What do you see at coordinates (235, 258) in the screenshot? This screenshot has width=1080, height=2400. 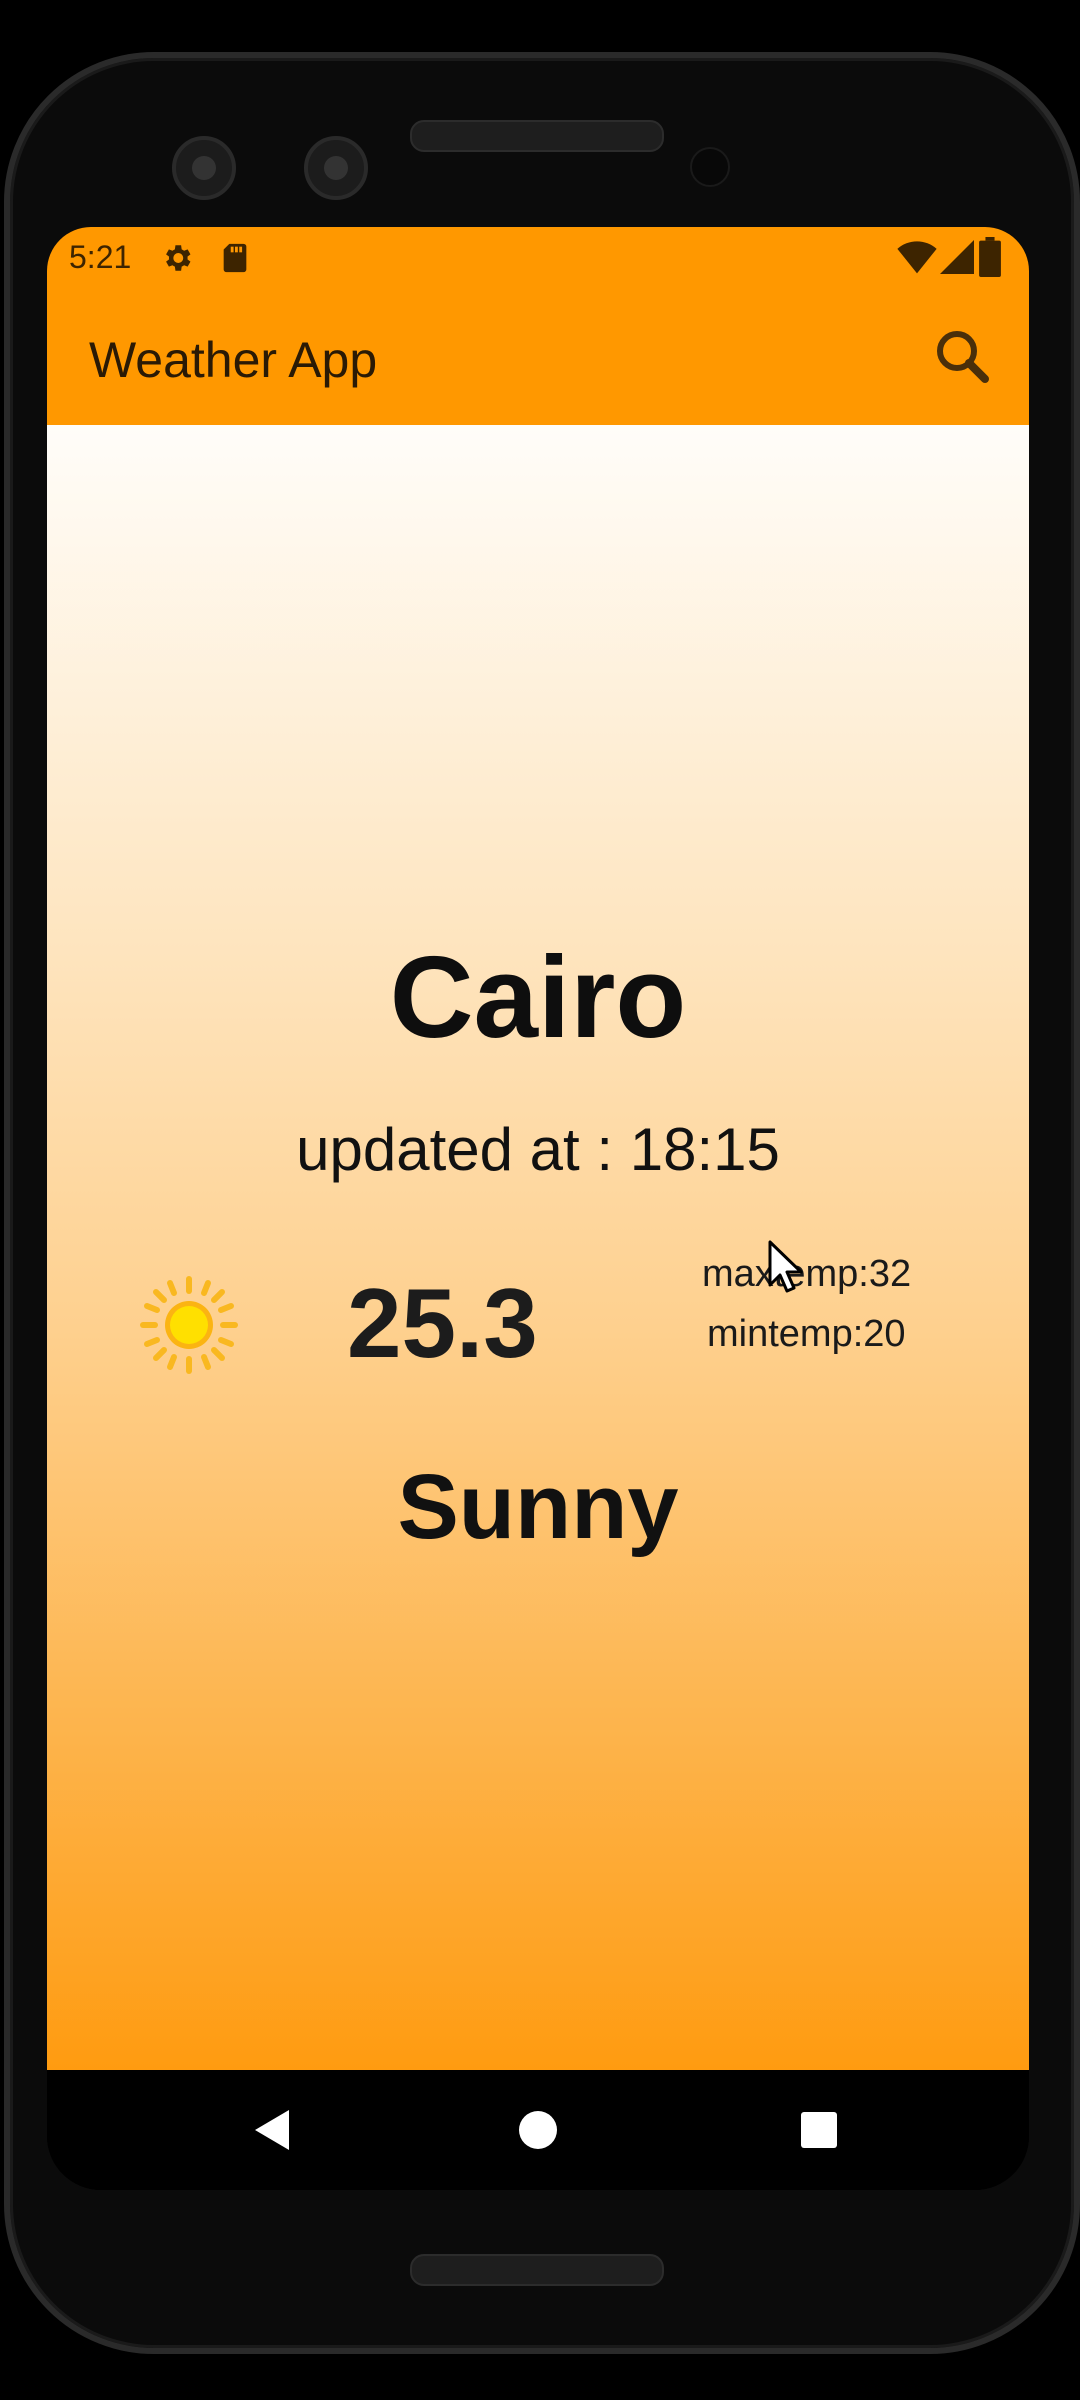 I see `sd-card-icon` at bounding box center [235, 258].